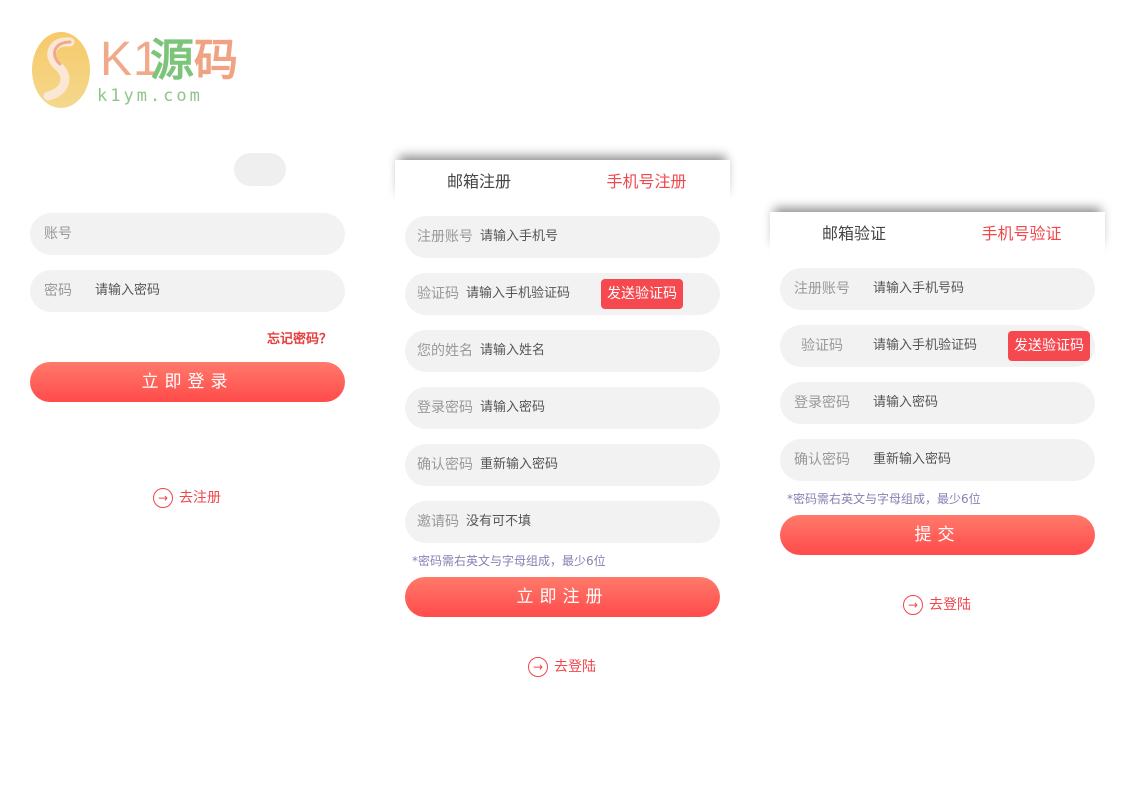 Image resolution: width=1125 pixels, height=812 pixels. I want to click on tab-phone-register: 手机号注册, so click(646, 182).